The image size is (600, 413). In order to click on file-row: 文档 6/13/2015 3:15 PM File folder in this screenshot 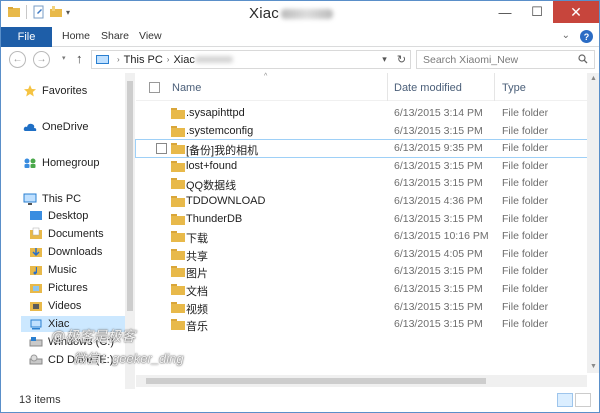, I will do `click(361, 289)`.